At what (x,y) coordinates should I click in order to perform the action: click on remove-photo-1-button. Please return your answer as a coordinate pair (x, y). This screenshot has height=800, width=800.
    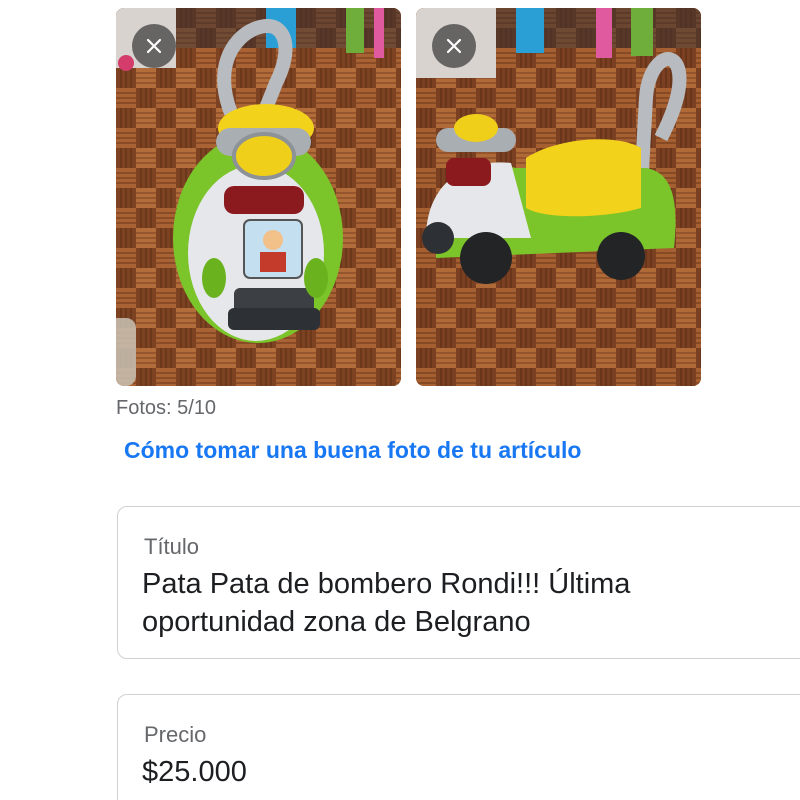
    Looking at the image, I should click on (154, 46).